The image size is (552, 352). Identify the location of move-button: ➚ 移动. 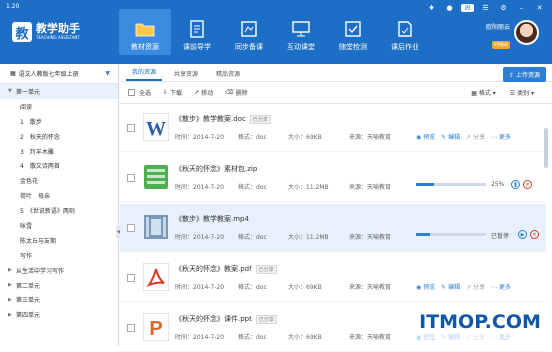
(203, 92).